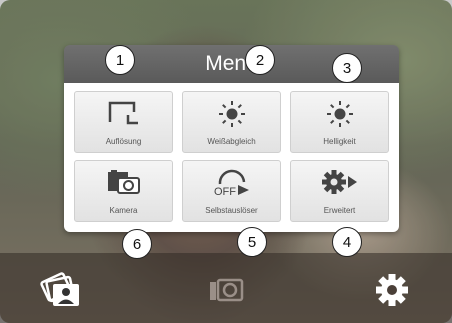  Describe the element at coordinates (123, 210) in the screenshot. I see `tile-label-camera: Kamera` at that location.